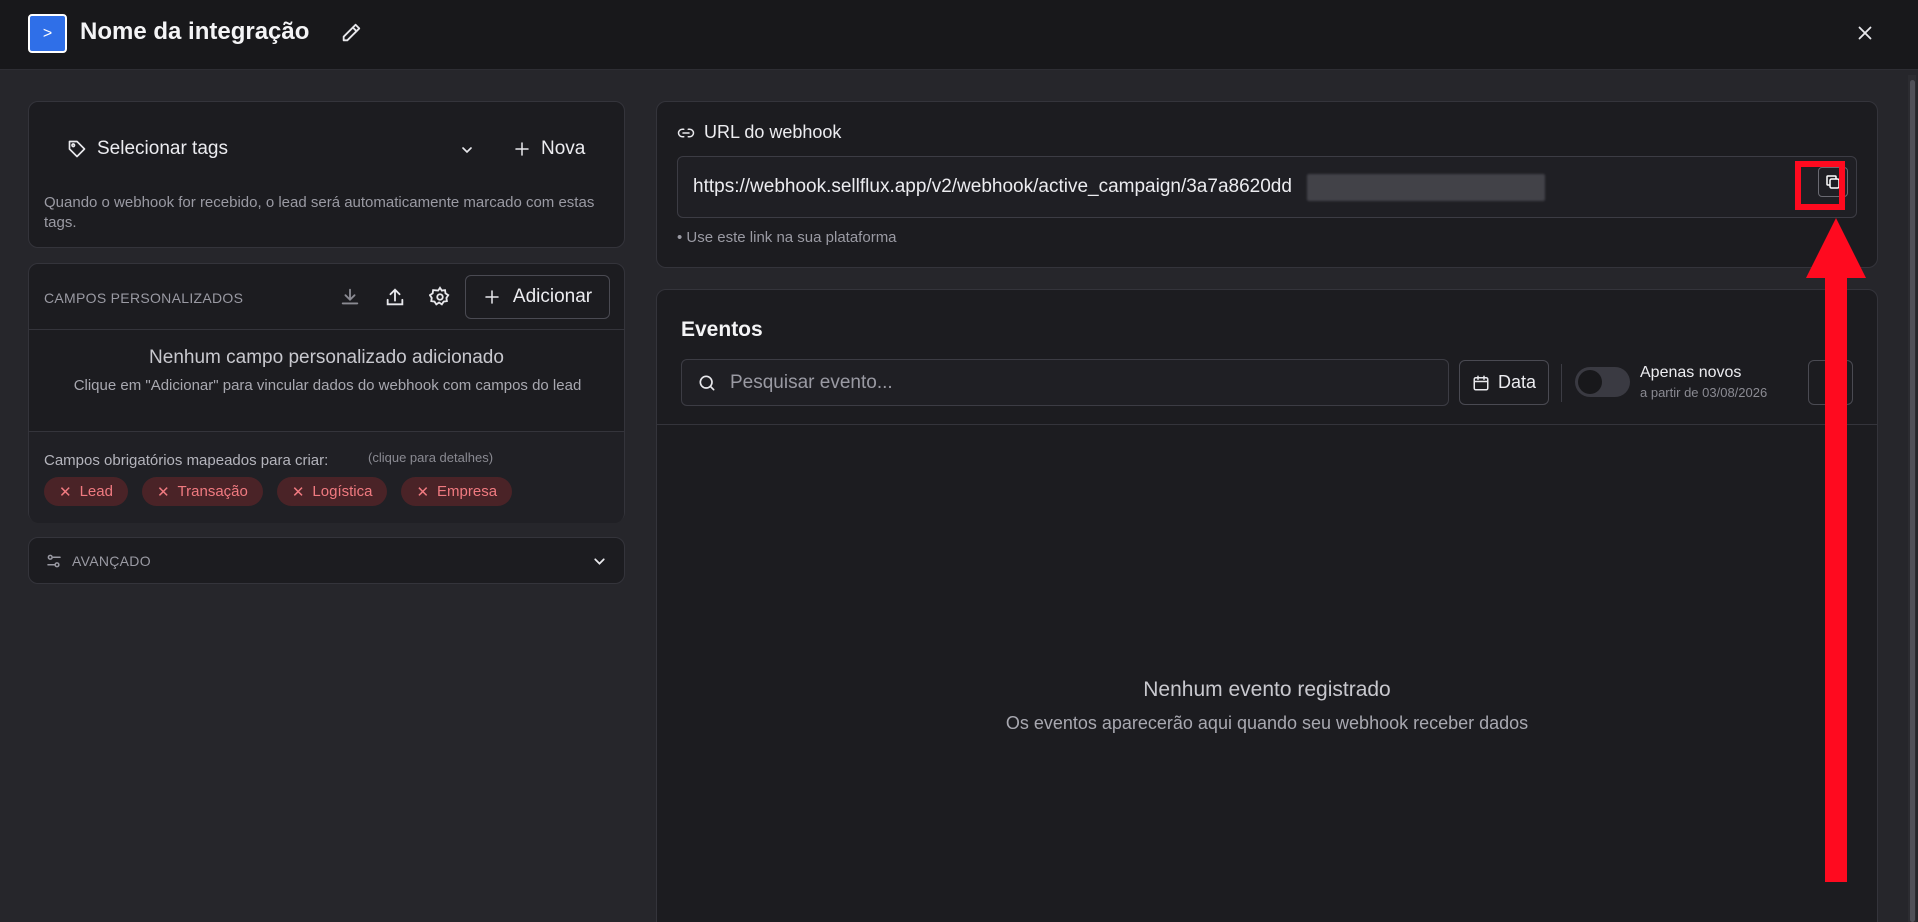 Image resolution: width=1918 pixels, height=922 pixels. Describe the element at coordinates (186, 460) in the screenshot. I see `required-fields-label: Campos obrigatórios mapeados para criar:` at that location.